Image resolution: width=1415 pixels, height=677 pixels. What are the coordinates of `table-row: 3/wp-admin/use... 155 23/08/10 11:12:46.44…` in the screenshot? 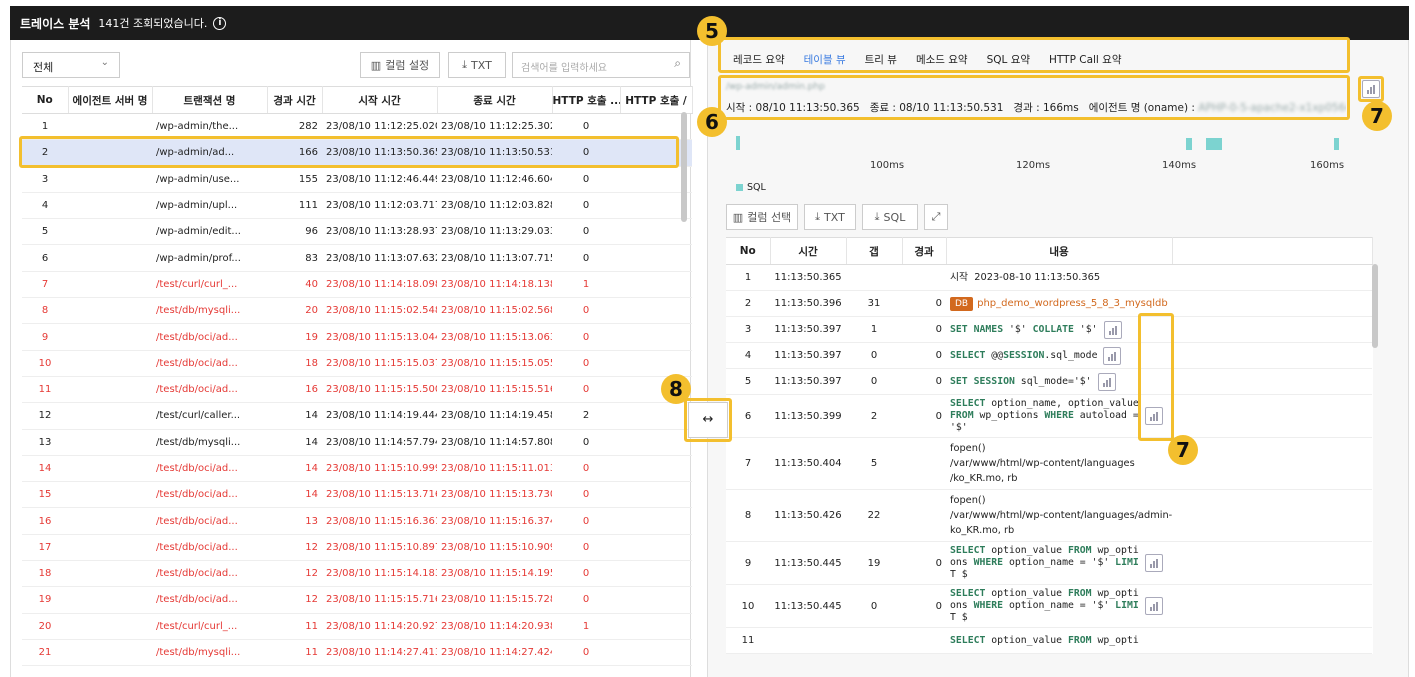 It's located at (357, 179).